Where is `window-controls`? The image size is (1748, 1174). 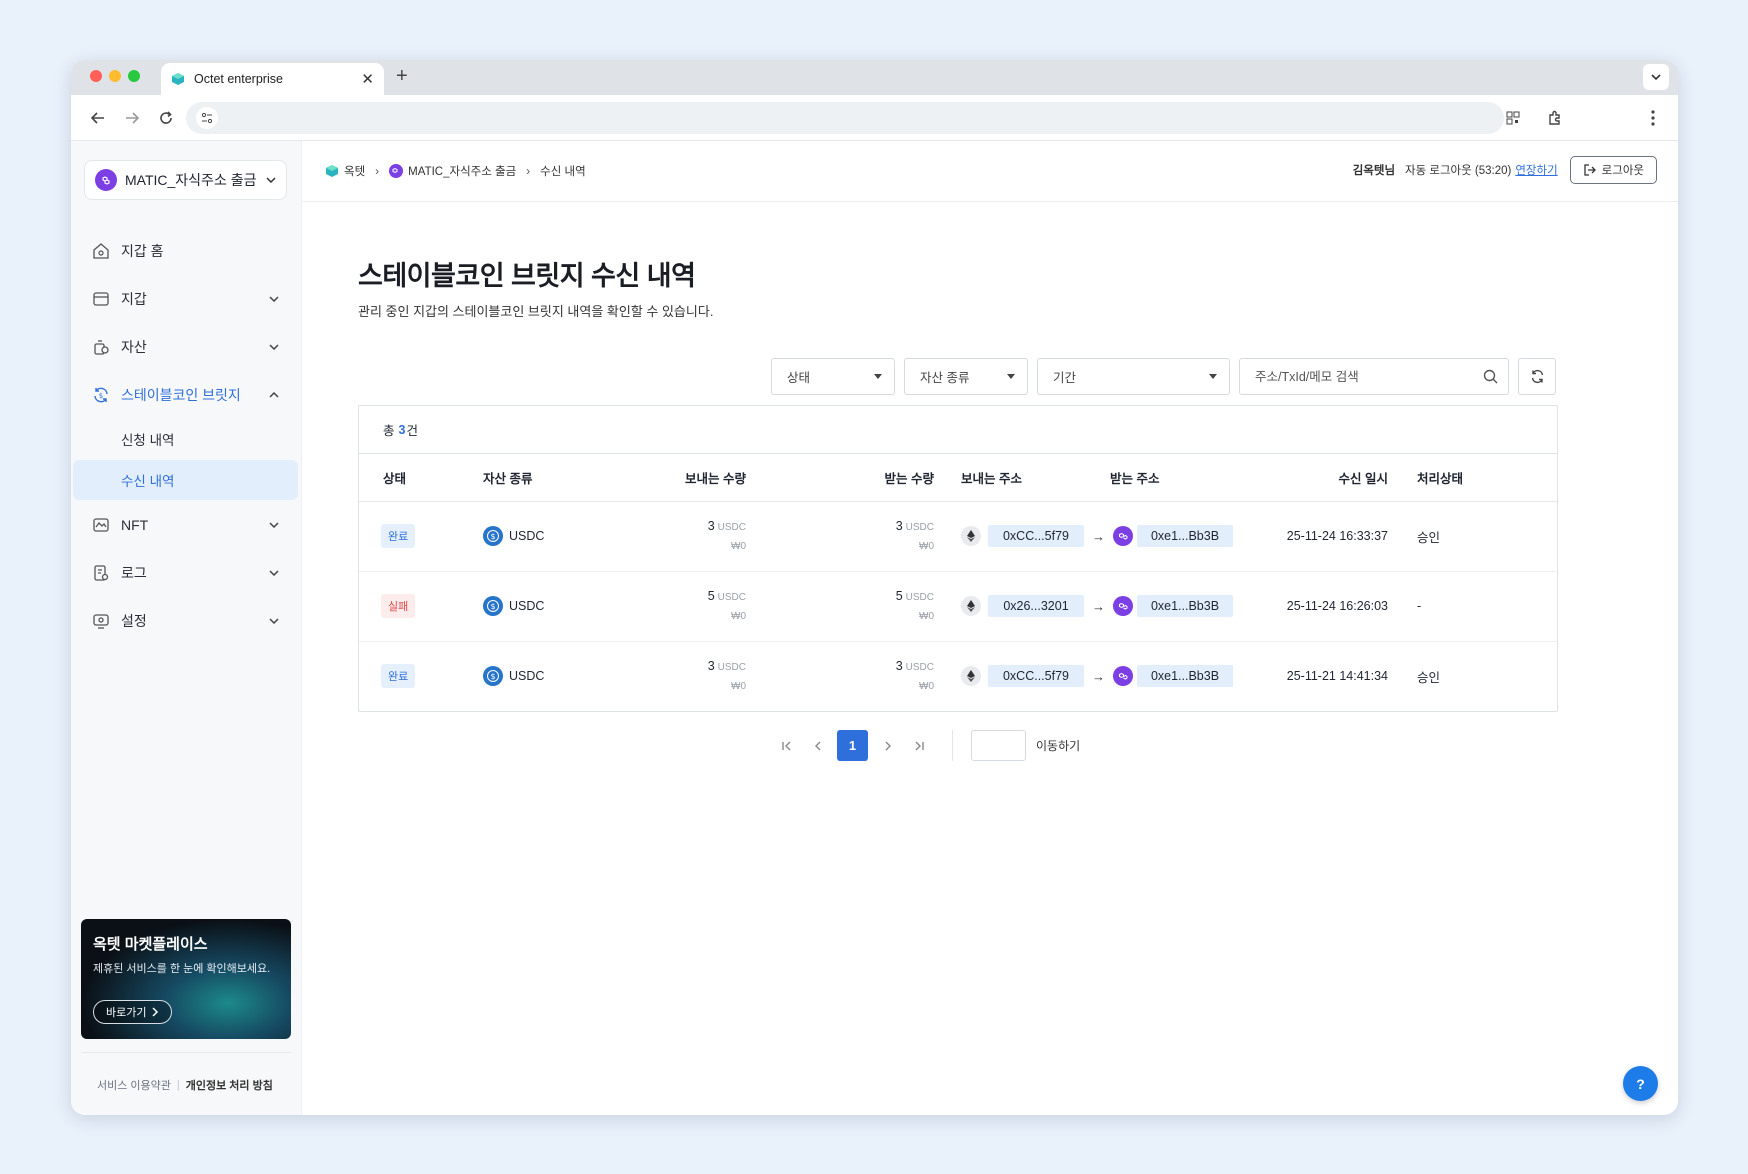 window-controls is located at coordinates (115, 76).